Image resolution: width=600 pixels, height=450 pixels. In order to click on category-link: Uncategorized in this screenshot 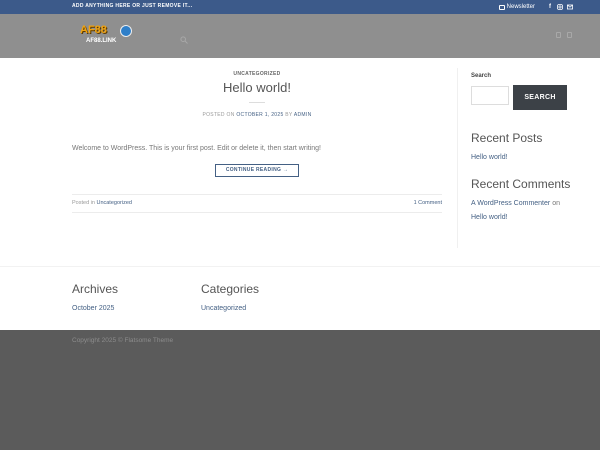, I will do `click(223, 308)`.